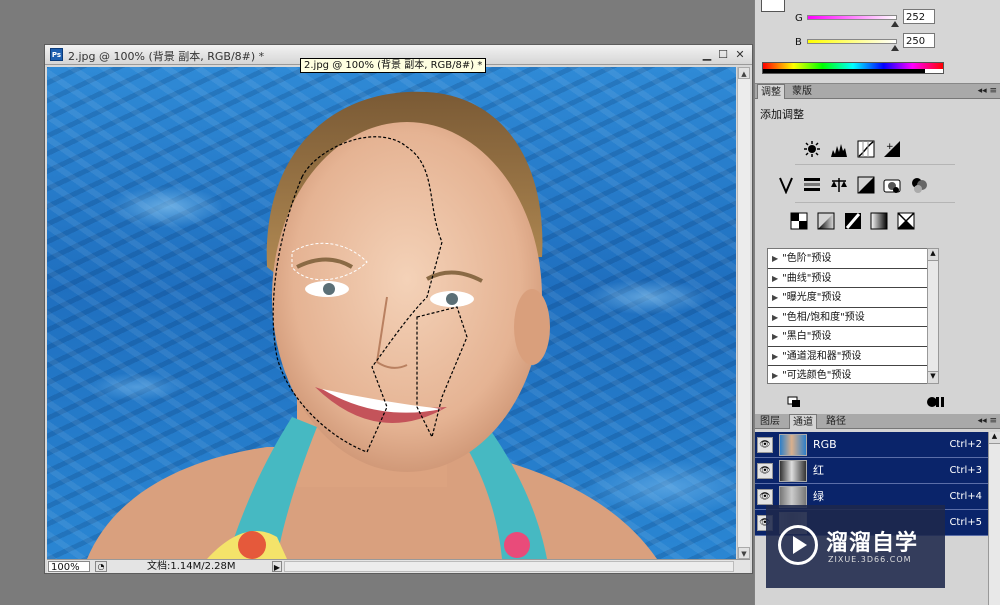 Image resolution: width=1000 pixels, height=605 pixels. Describe the element at coordinates (771, 91) in the screenshot. I see `tab-adjustments: 调整` at that location.